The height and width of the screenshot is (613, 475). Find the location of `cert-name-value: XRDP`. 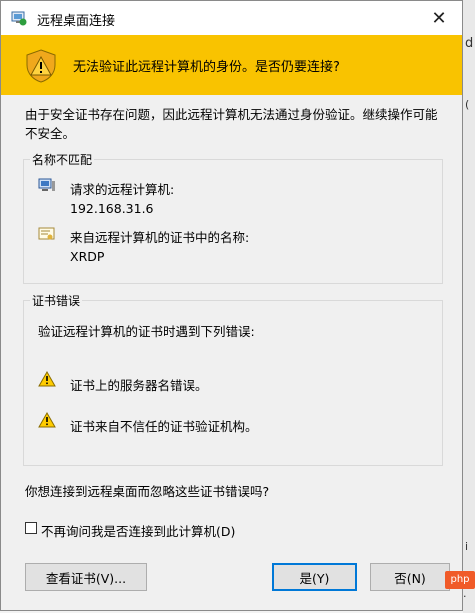

cert-name-value: XRDP is located at coordinates (87, 256).